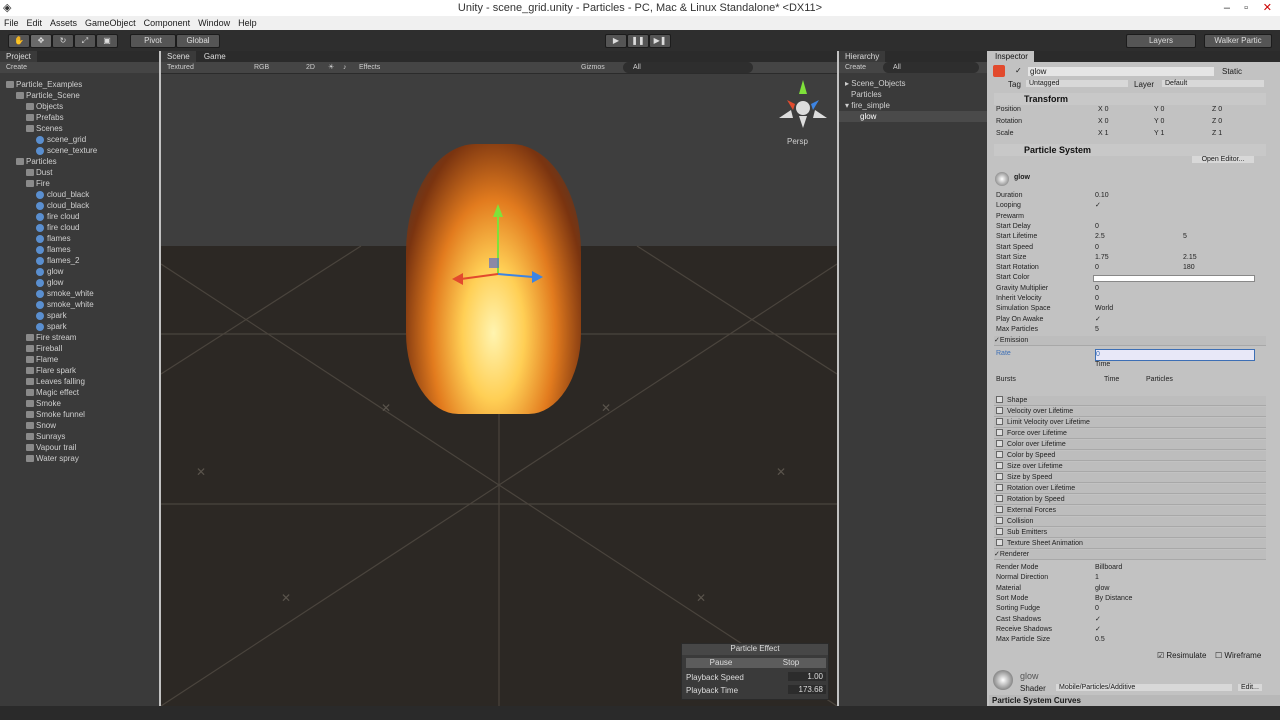  I want to click on module-row: Color by Speed, so click(1130, 456).